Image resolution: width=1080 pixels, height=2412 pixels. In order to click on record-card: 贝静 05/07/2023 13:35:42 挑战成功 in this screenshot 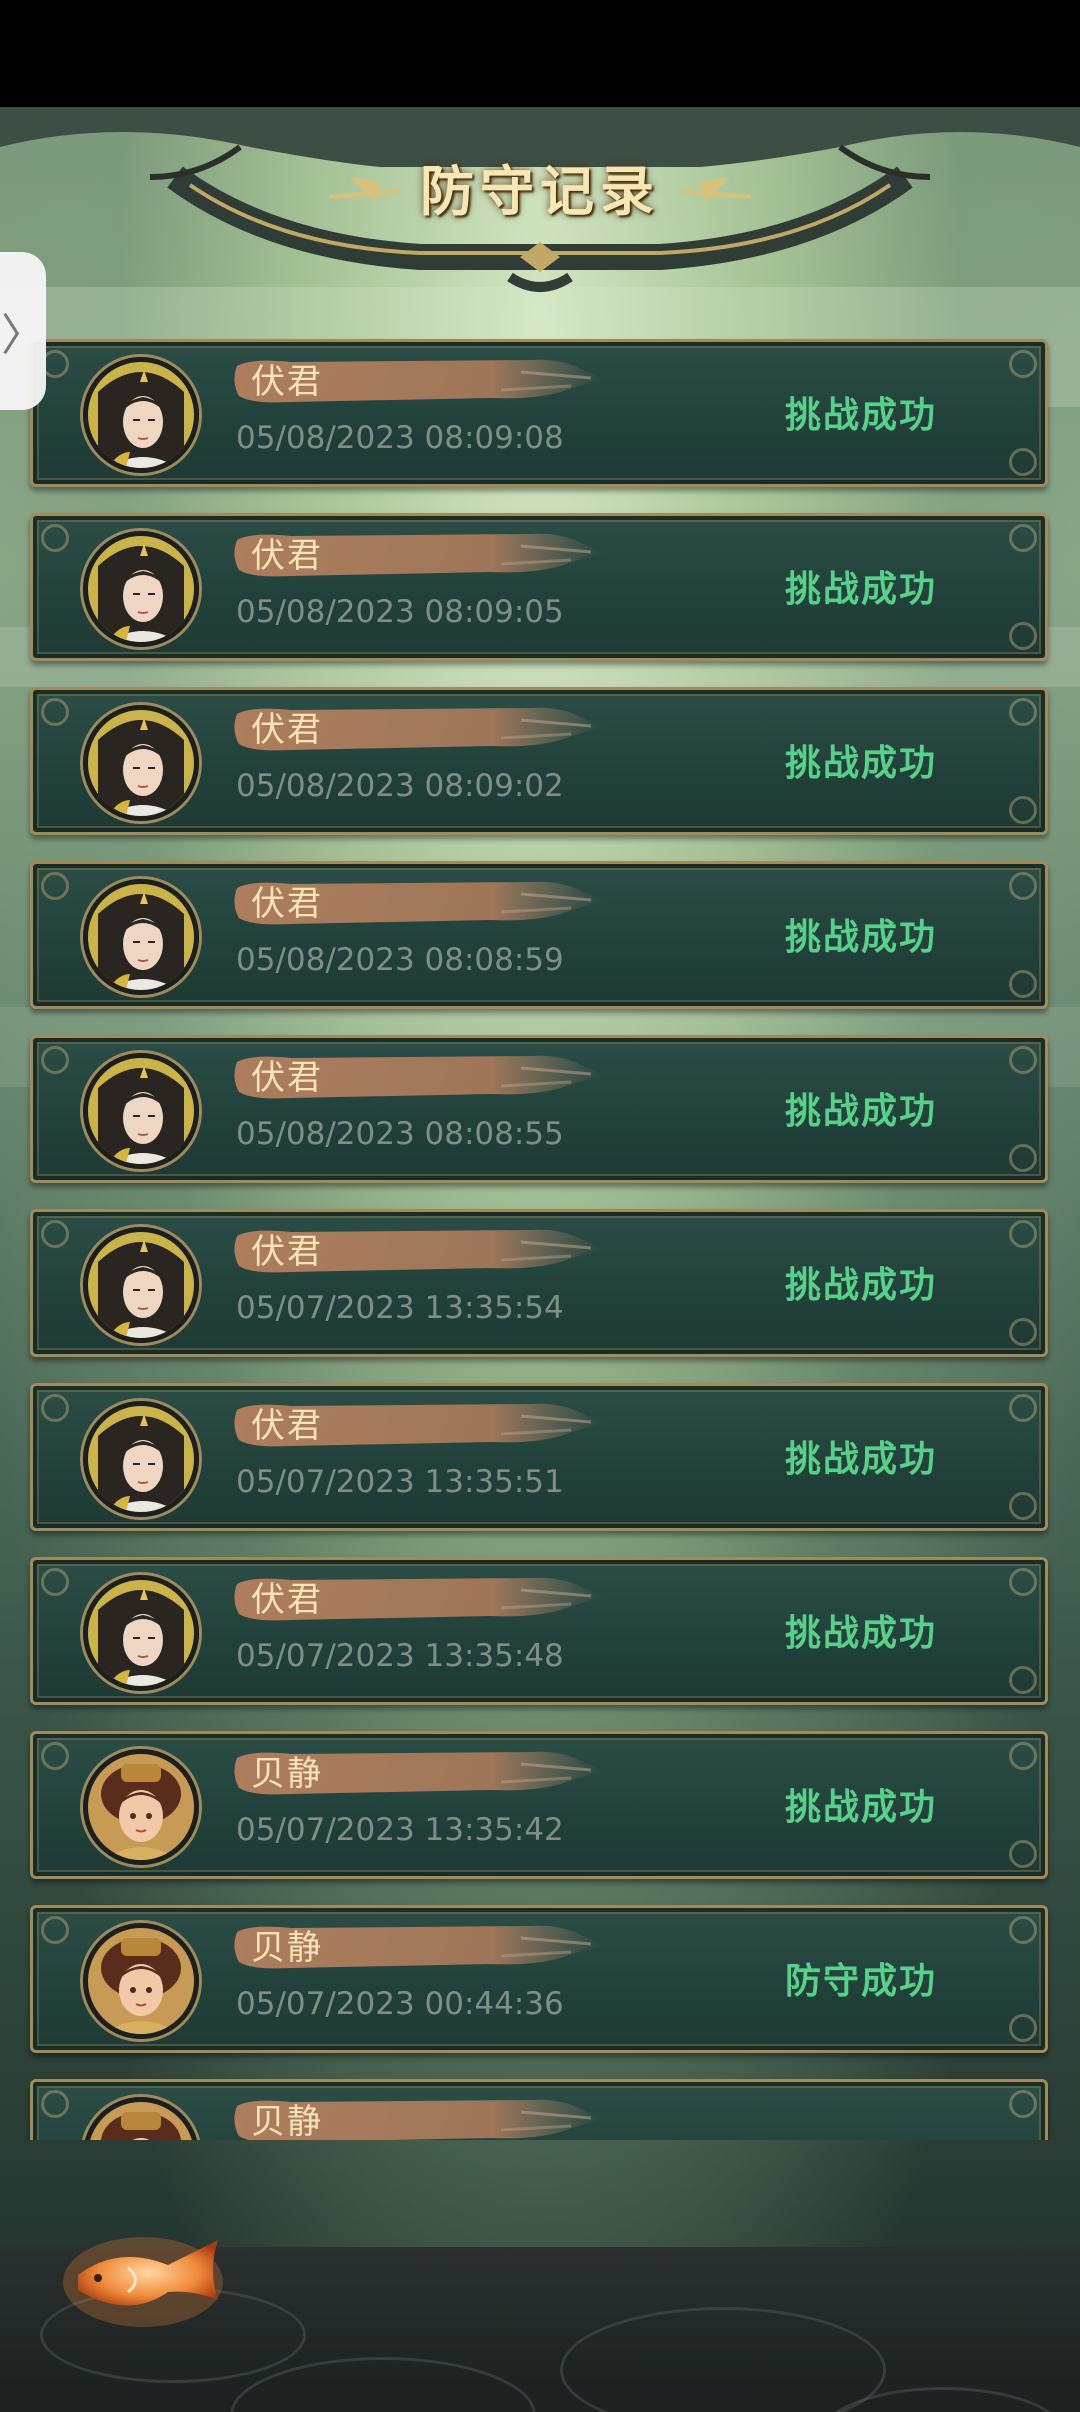, I will do `click(539, 1805)`.